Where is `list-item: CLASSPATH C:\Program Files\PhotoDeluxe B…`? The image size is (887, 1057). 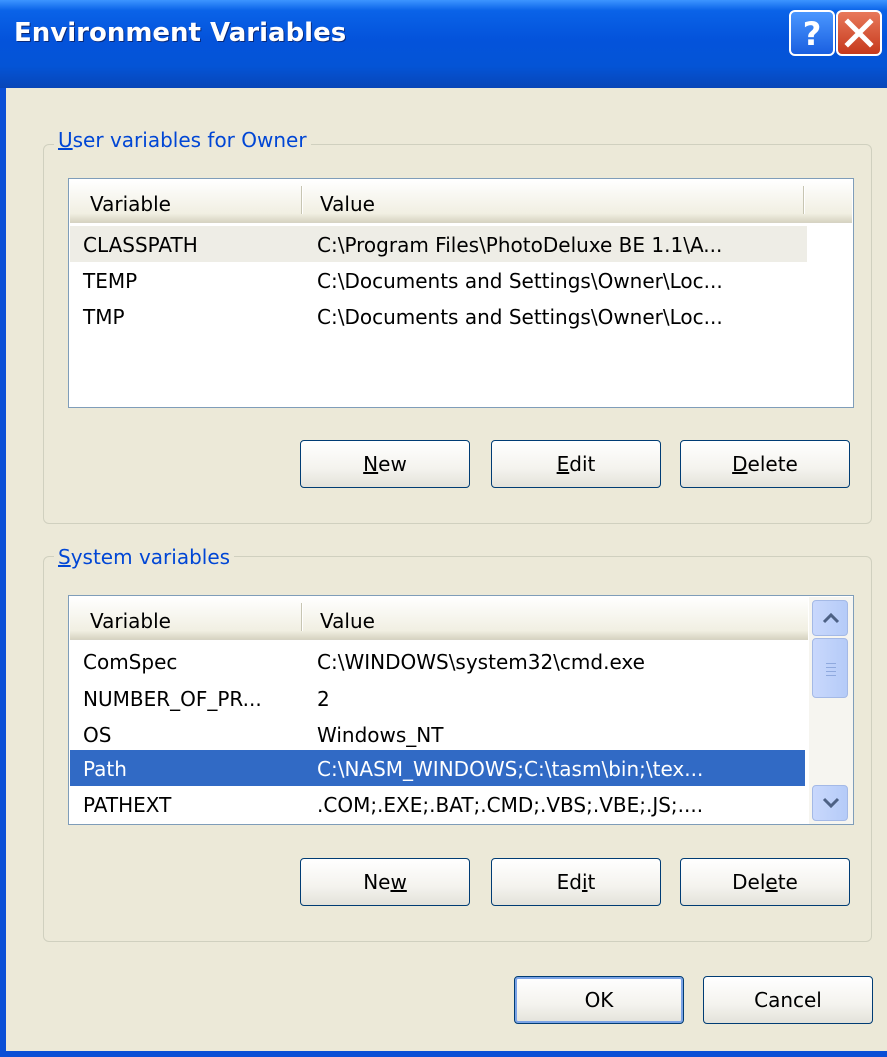
list-item: CLASSPATH C:\Program Files\PhotoDeluxe B… is located at coordinates (438, 244).